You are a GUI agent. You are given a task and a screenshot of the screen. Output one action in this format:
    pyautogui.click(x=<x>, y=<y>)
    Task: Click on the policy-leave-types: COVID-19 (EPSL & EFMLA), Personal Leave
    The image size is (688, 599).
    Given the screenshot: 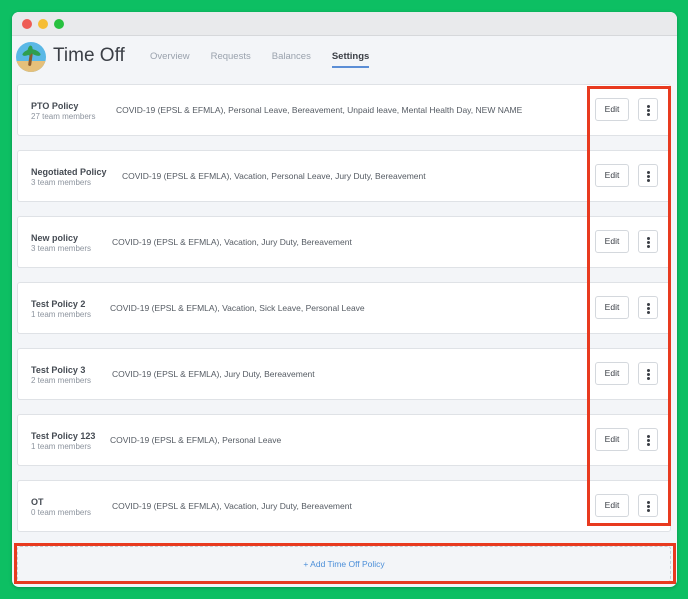 What is the action you would take?
    pyautogui.click(x=196, y=440)
    